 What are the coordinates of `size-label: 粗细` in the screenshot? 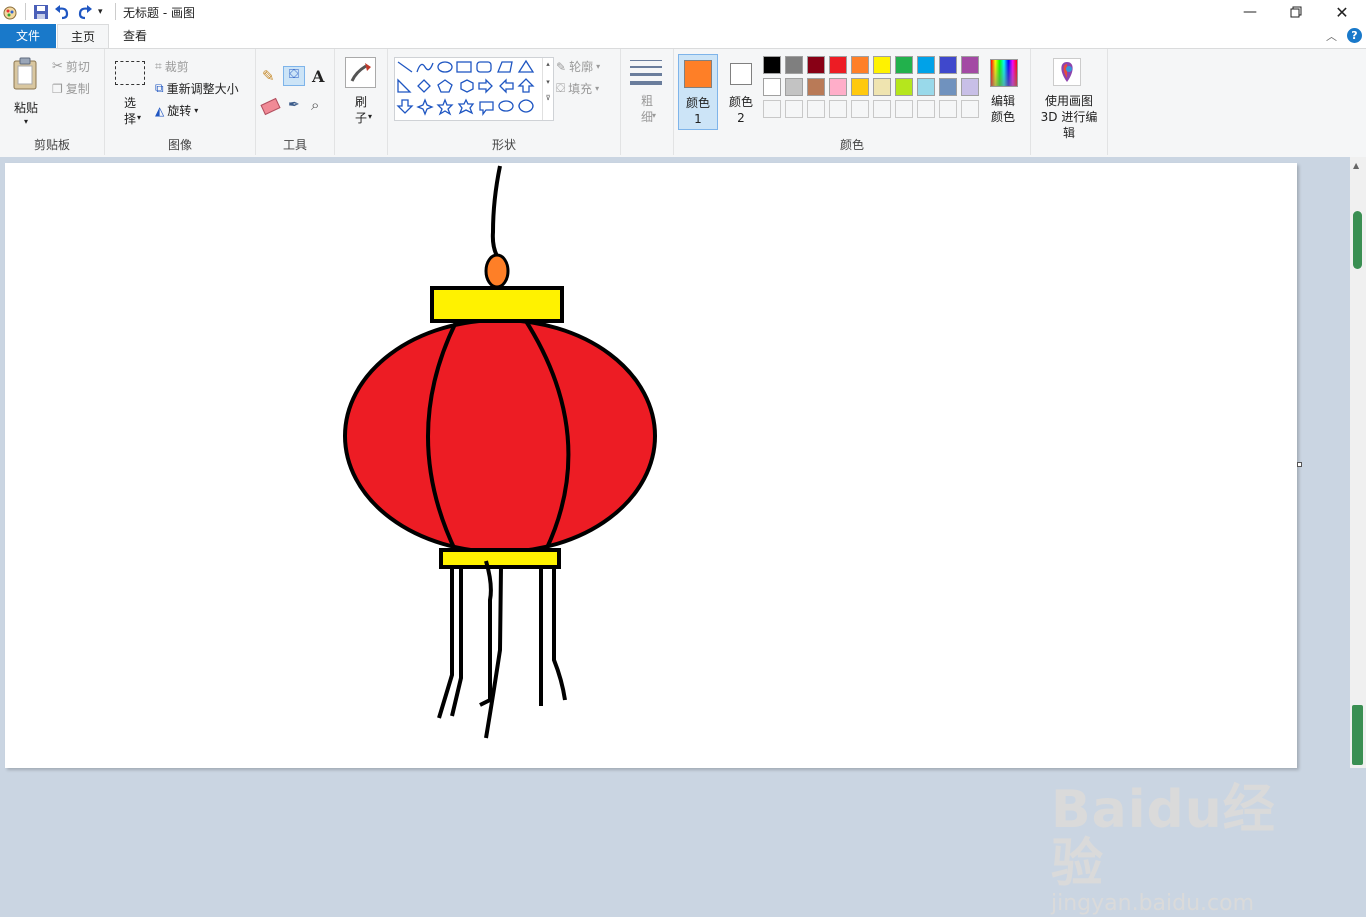 It's located at (646, 109).